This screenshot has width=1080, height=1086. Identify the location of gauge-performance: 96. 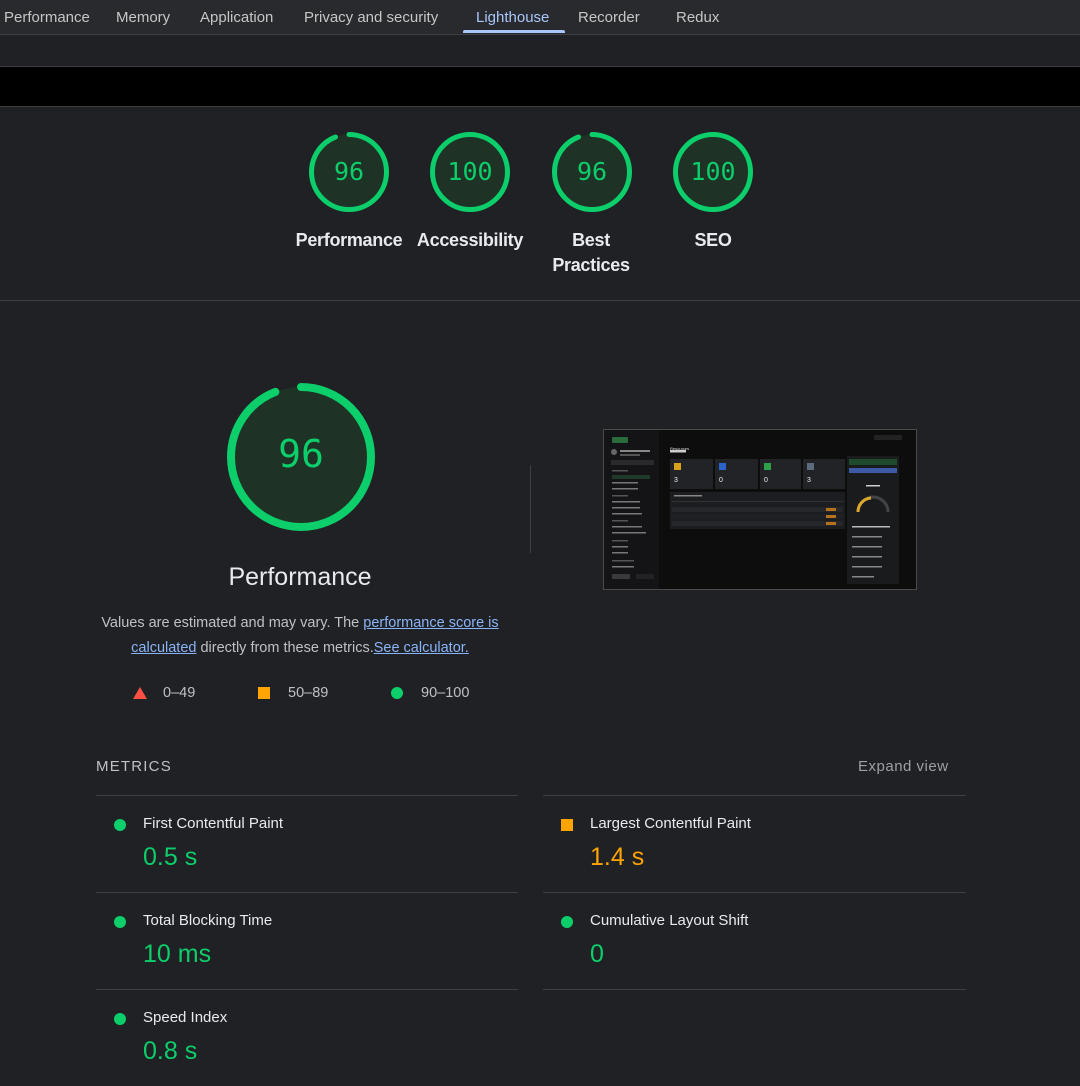
(349, 172).